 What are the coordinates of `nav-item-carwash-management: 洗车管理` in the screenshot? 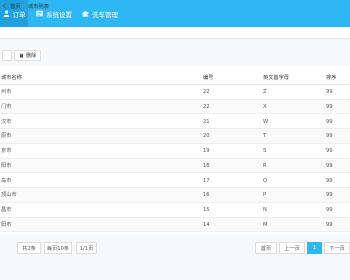 It's located at (100, 13).